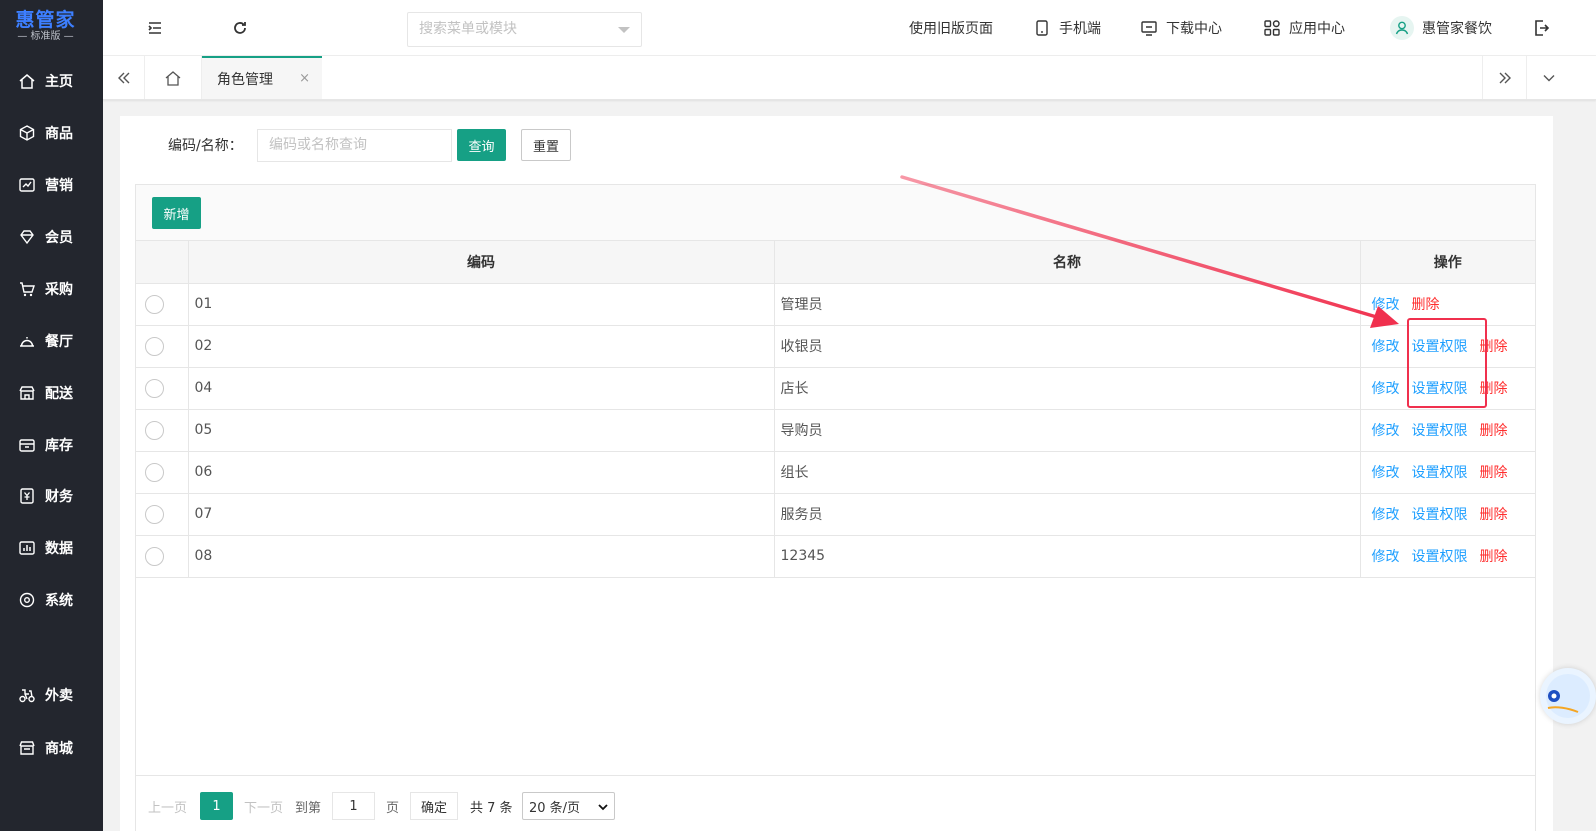 The height and width of the screenshot is (831, 1596). Describe the element at coordinates (51, 237) in the screenshot. I see `sidebar-item-3: 会员` at that location.